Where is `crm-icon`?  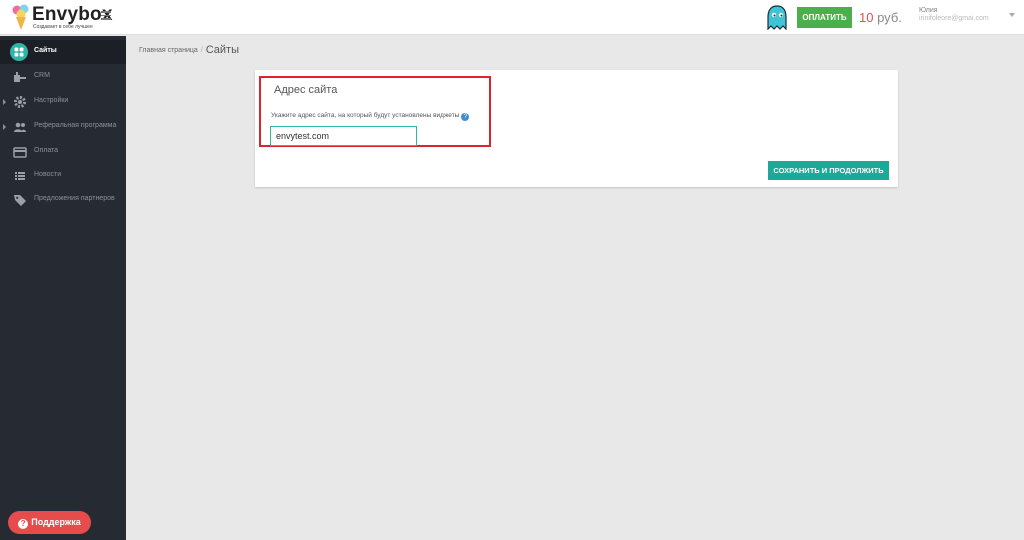 crm-icon is located at coordinates (20, 77).